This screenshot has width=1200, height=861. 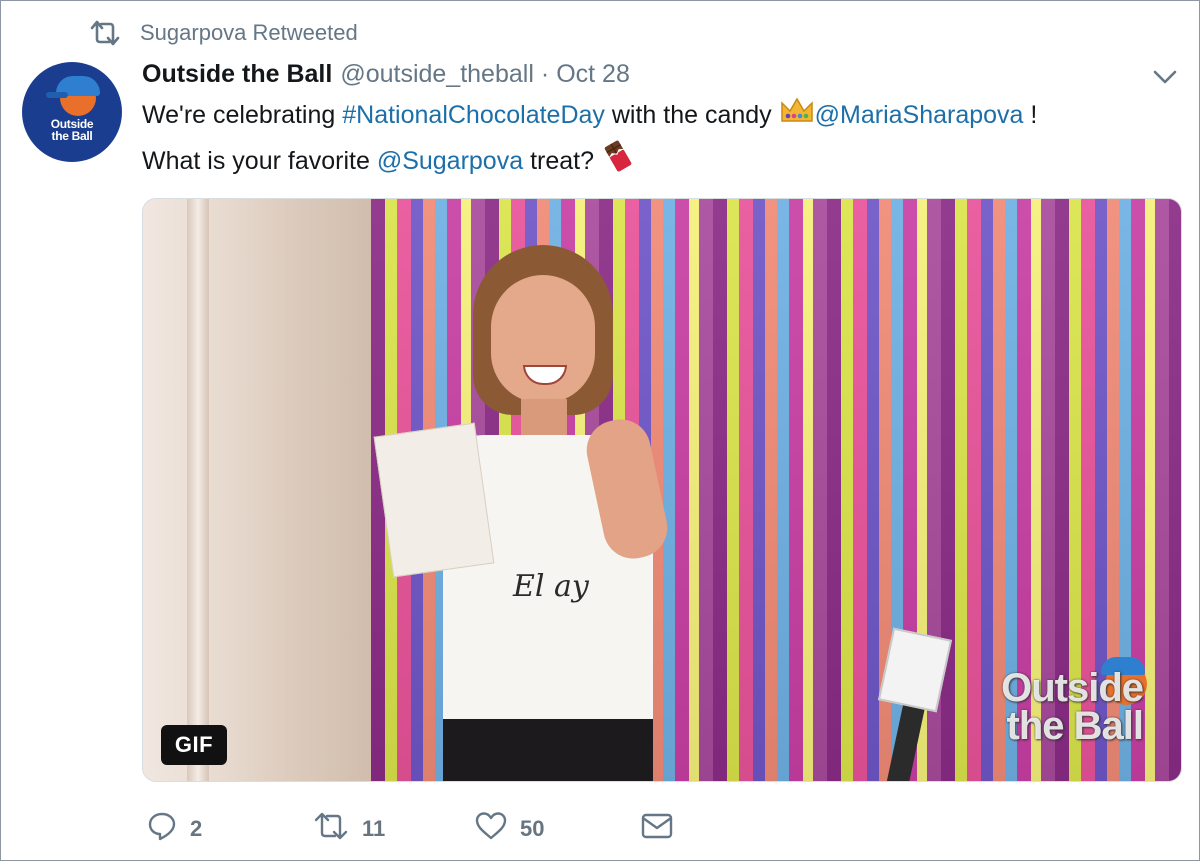 What do you see at coordinates (437, 74) in the screenshot?
I see `author-handle: @outside_theball` at bounding box center [437, 74].